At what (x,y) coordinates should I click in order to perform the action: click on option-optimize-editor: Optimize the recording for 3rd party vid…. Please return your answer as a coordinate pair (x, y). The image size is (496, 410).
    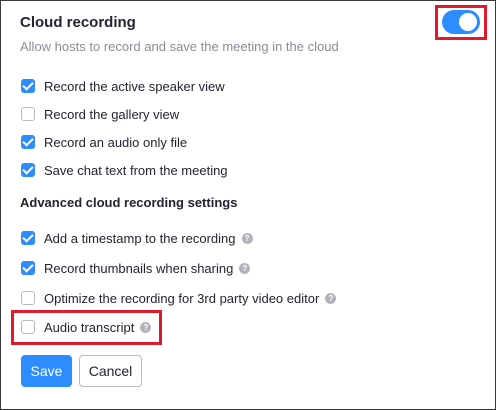
    Looking at the image, I should click on (179, 298).